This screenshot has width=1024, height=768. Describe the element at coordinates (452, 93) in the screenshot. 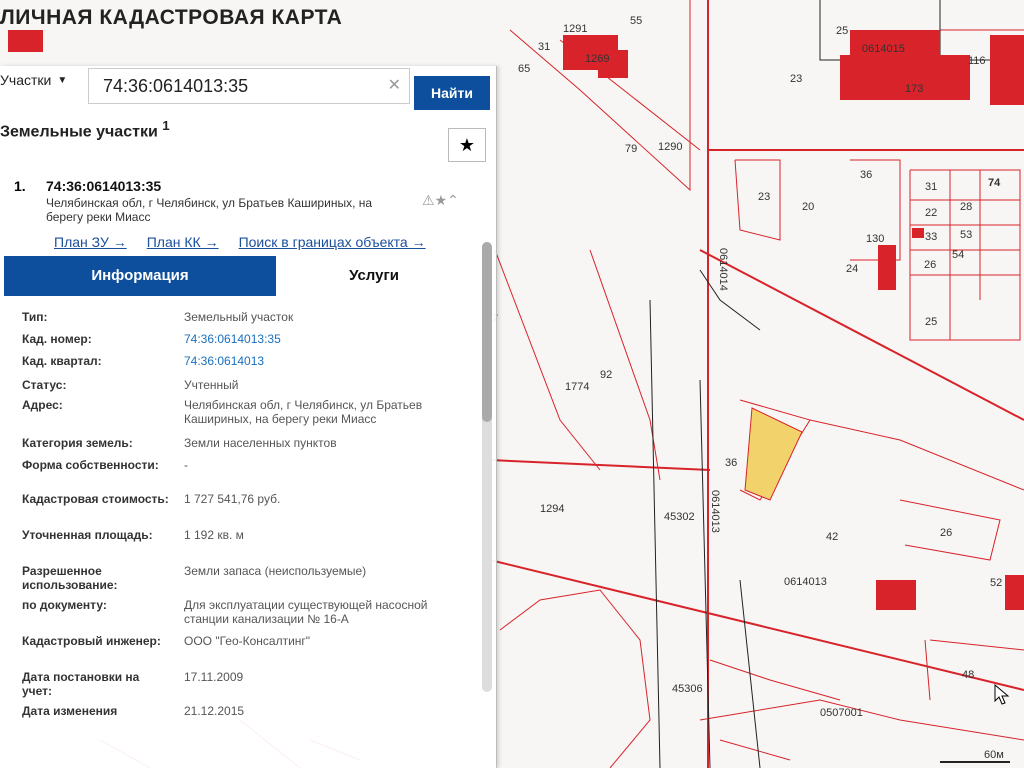

I see `find-button: Найти` at that location.